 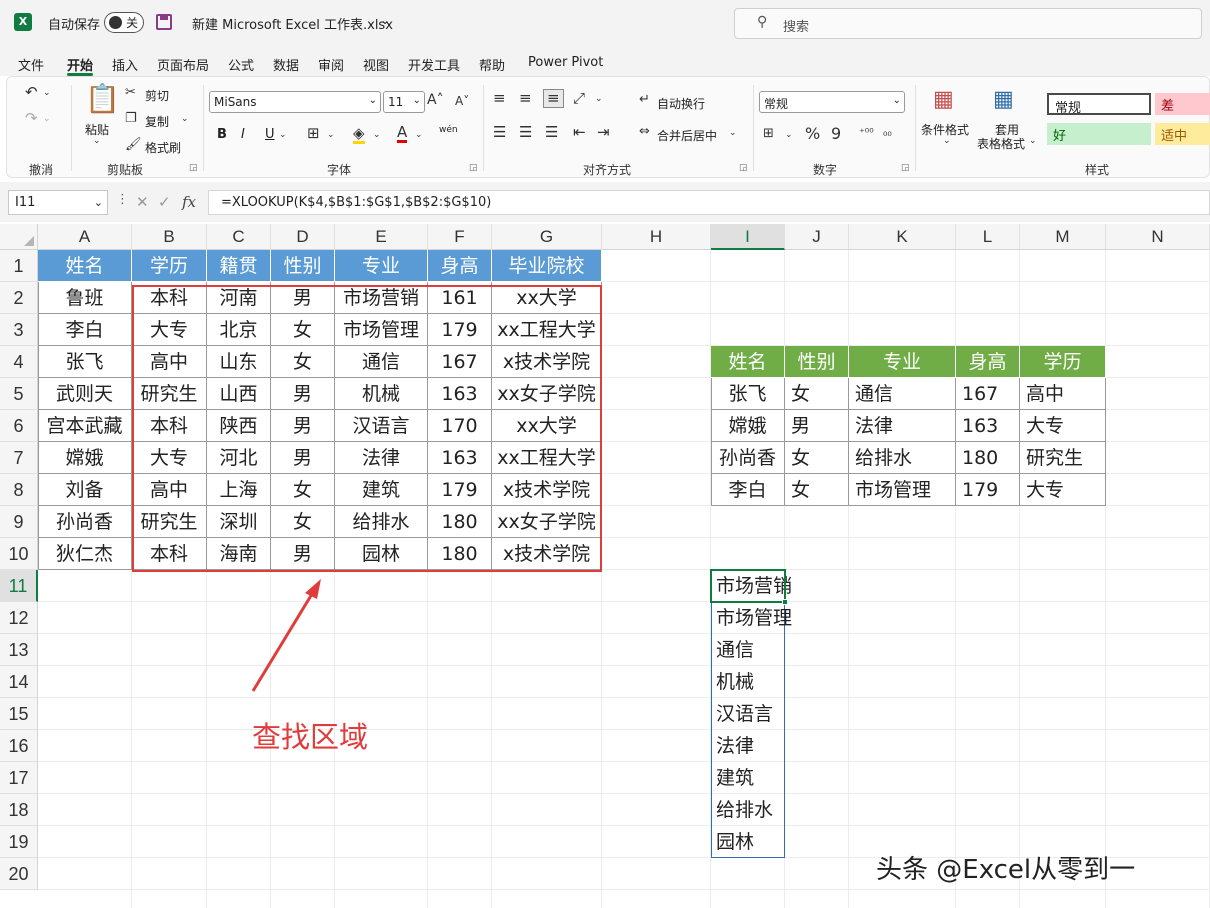 I want to click on lookup-cell: 180, so click(x=988, y=458).